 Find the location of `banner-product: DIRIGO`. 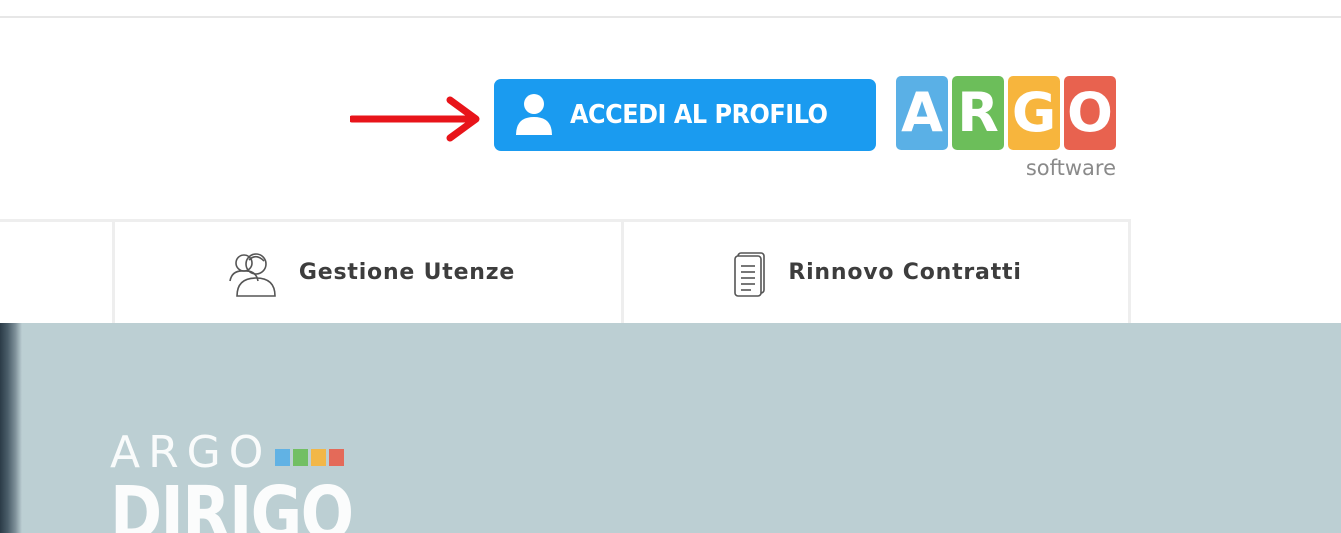

banner-product: DIRIGO is located at coordinates (232, 502).